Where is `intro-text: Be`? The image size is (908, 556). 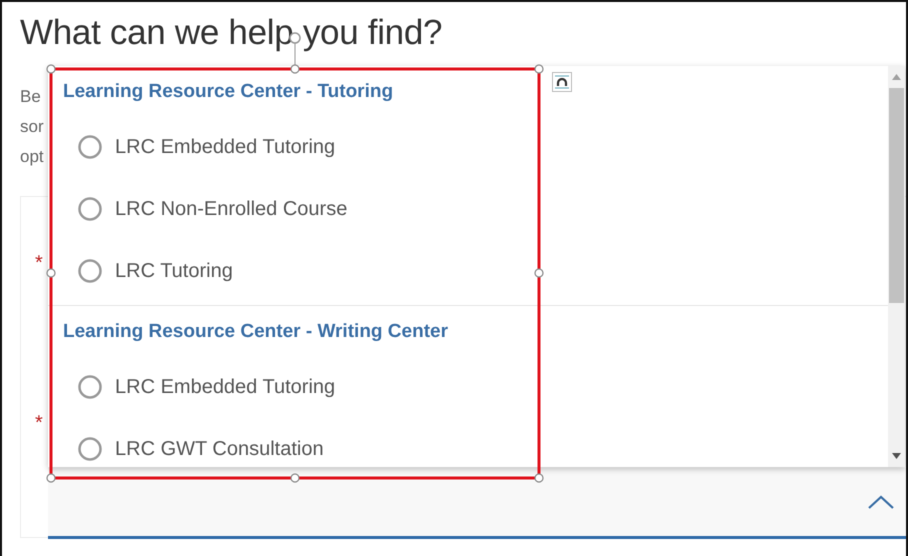 intro-text: Be is located at coordinates (31, 97).